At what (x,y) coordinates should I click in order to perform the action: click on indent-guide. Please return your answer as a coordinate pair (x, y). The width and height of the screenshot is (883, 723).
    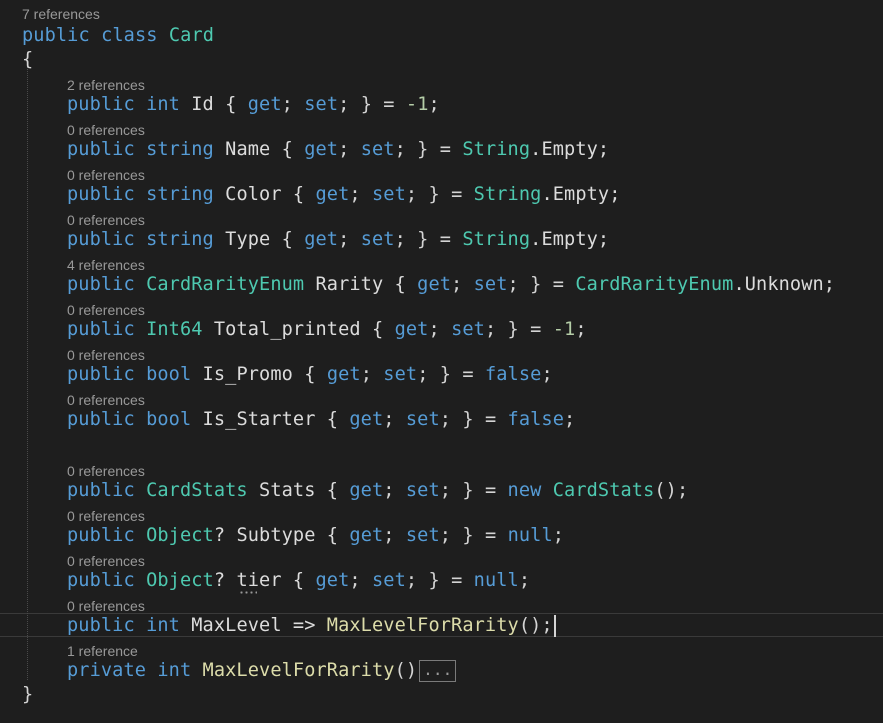
    Looking at the image, I should click on (27, 373).